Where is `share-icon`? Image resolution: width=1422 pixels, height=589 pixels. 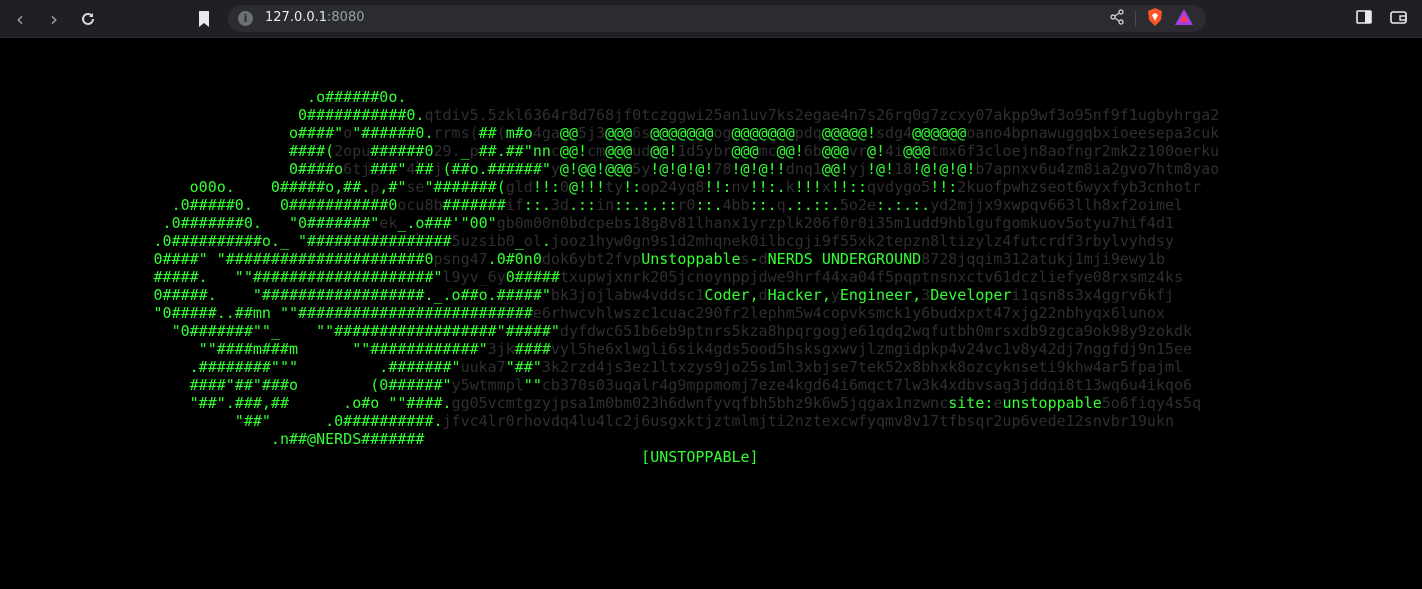
share-icon is located at coordinates (1117, 19).